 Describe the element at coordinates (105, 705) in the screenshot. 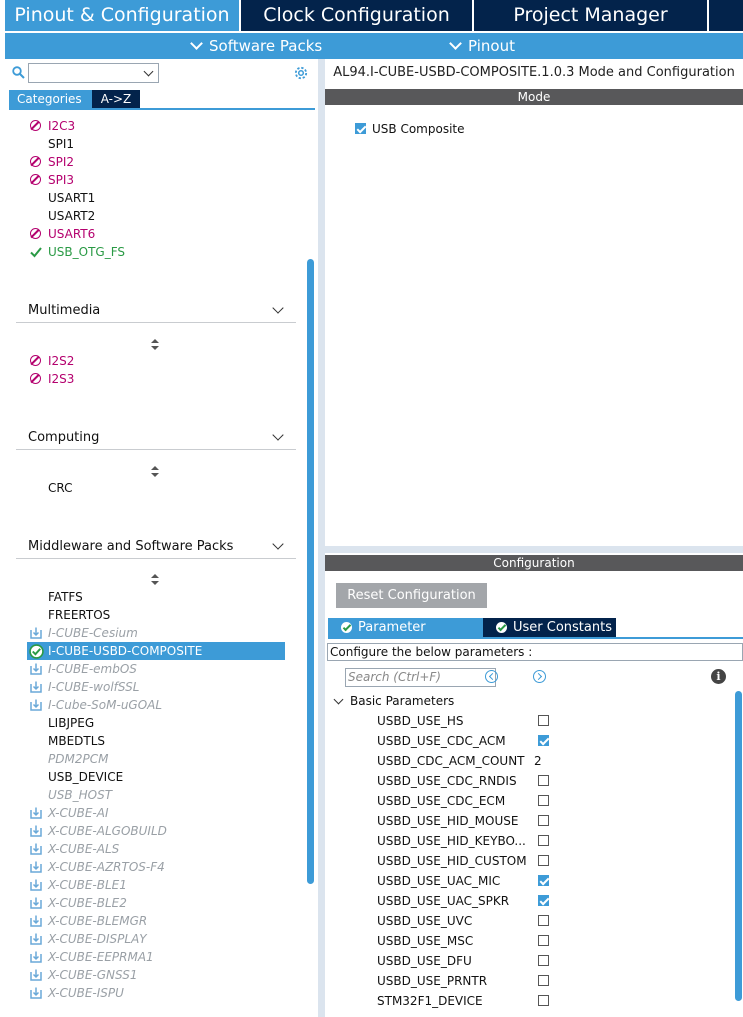

I see `middleware-item-label: I-Cube-SoM-uGOAL` at that location.